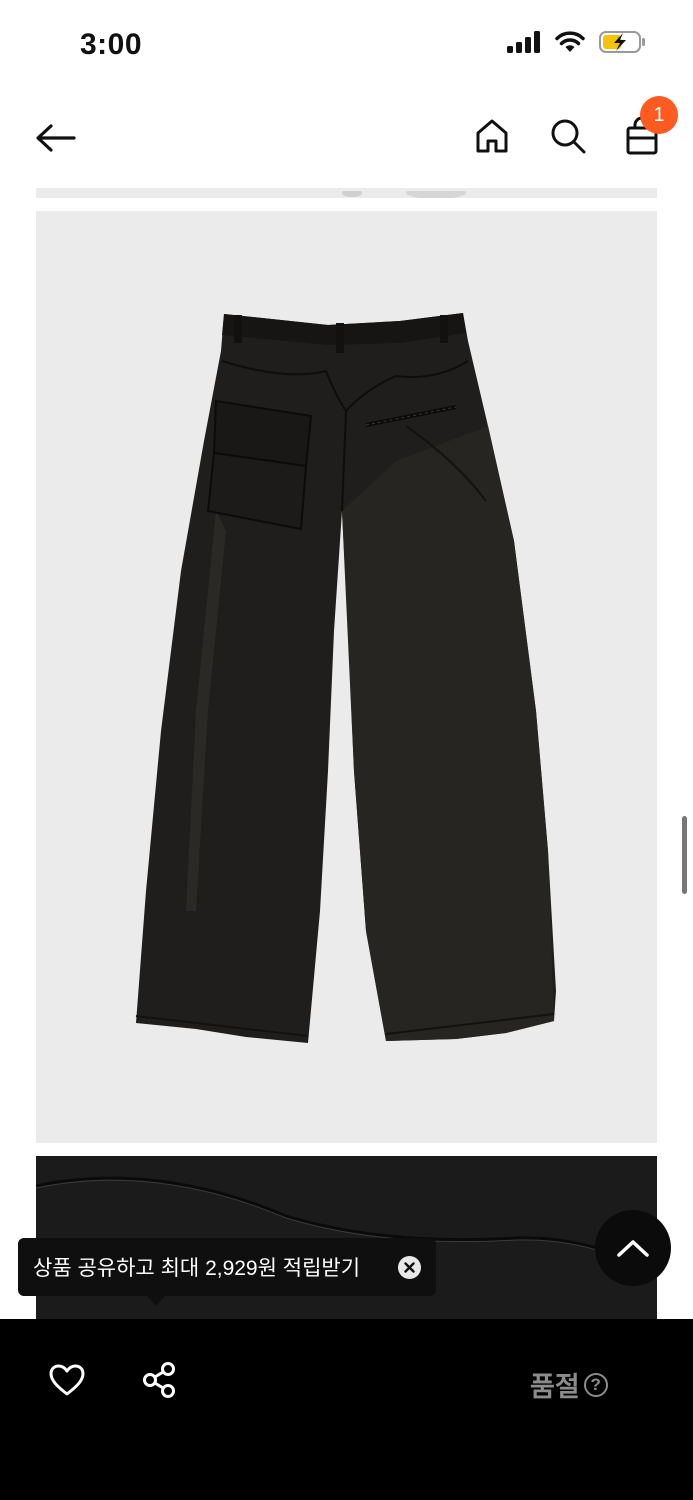 The image size is (693, 1500). I want to click on tooltip-text: 상품 공유하고 최대 2,929원 적립받기, so click(197, 1268).